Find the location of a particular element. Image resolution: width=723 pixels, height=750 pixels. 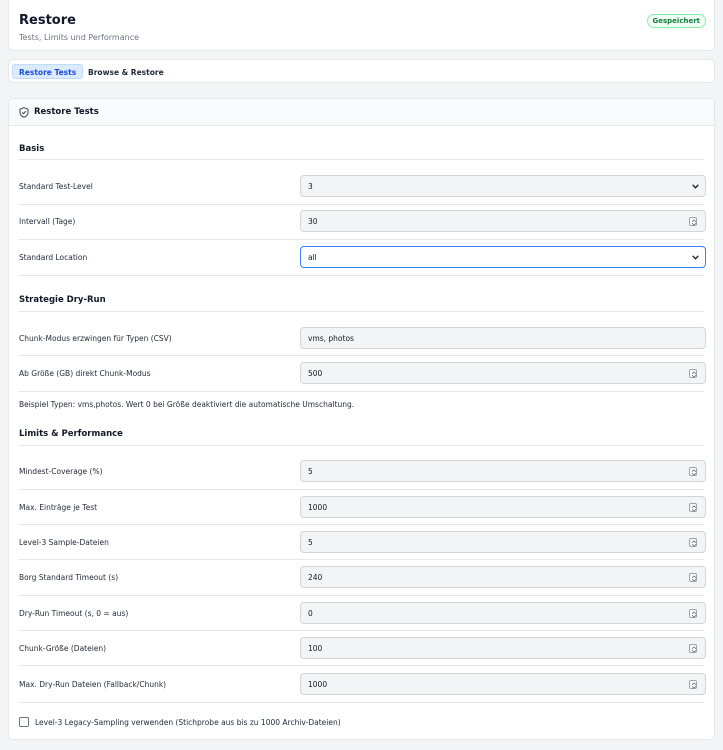

max-eintraege-input: 1000 is located at coordinates (503, 507).